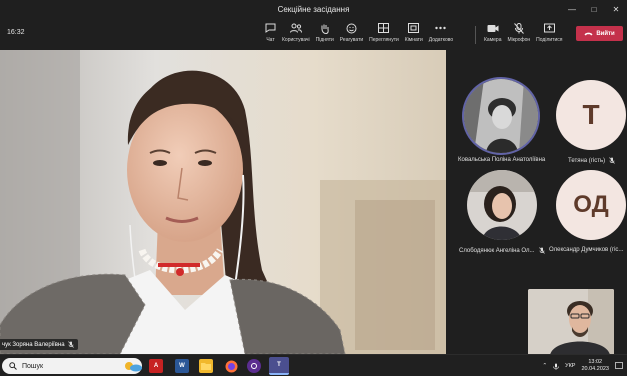 Image resolution: width=627 pixels, height=376 pixels. What do you see at coordinates (279, 366) in the screenshot?
I see `teams-icon: T` at bounding box center [279, 366].